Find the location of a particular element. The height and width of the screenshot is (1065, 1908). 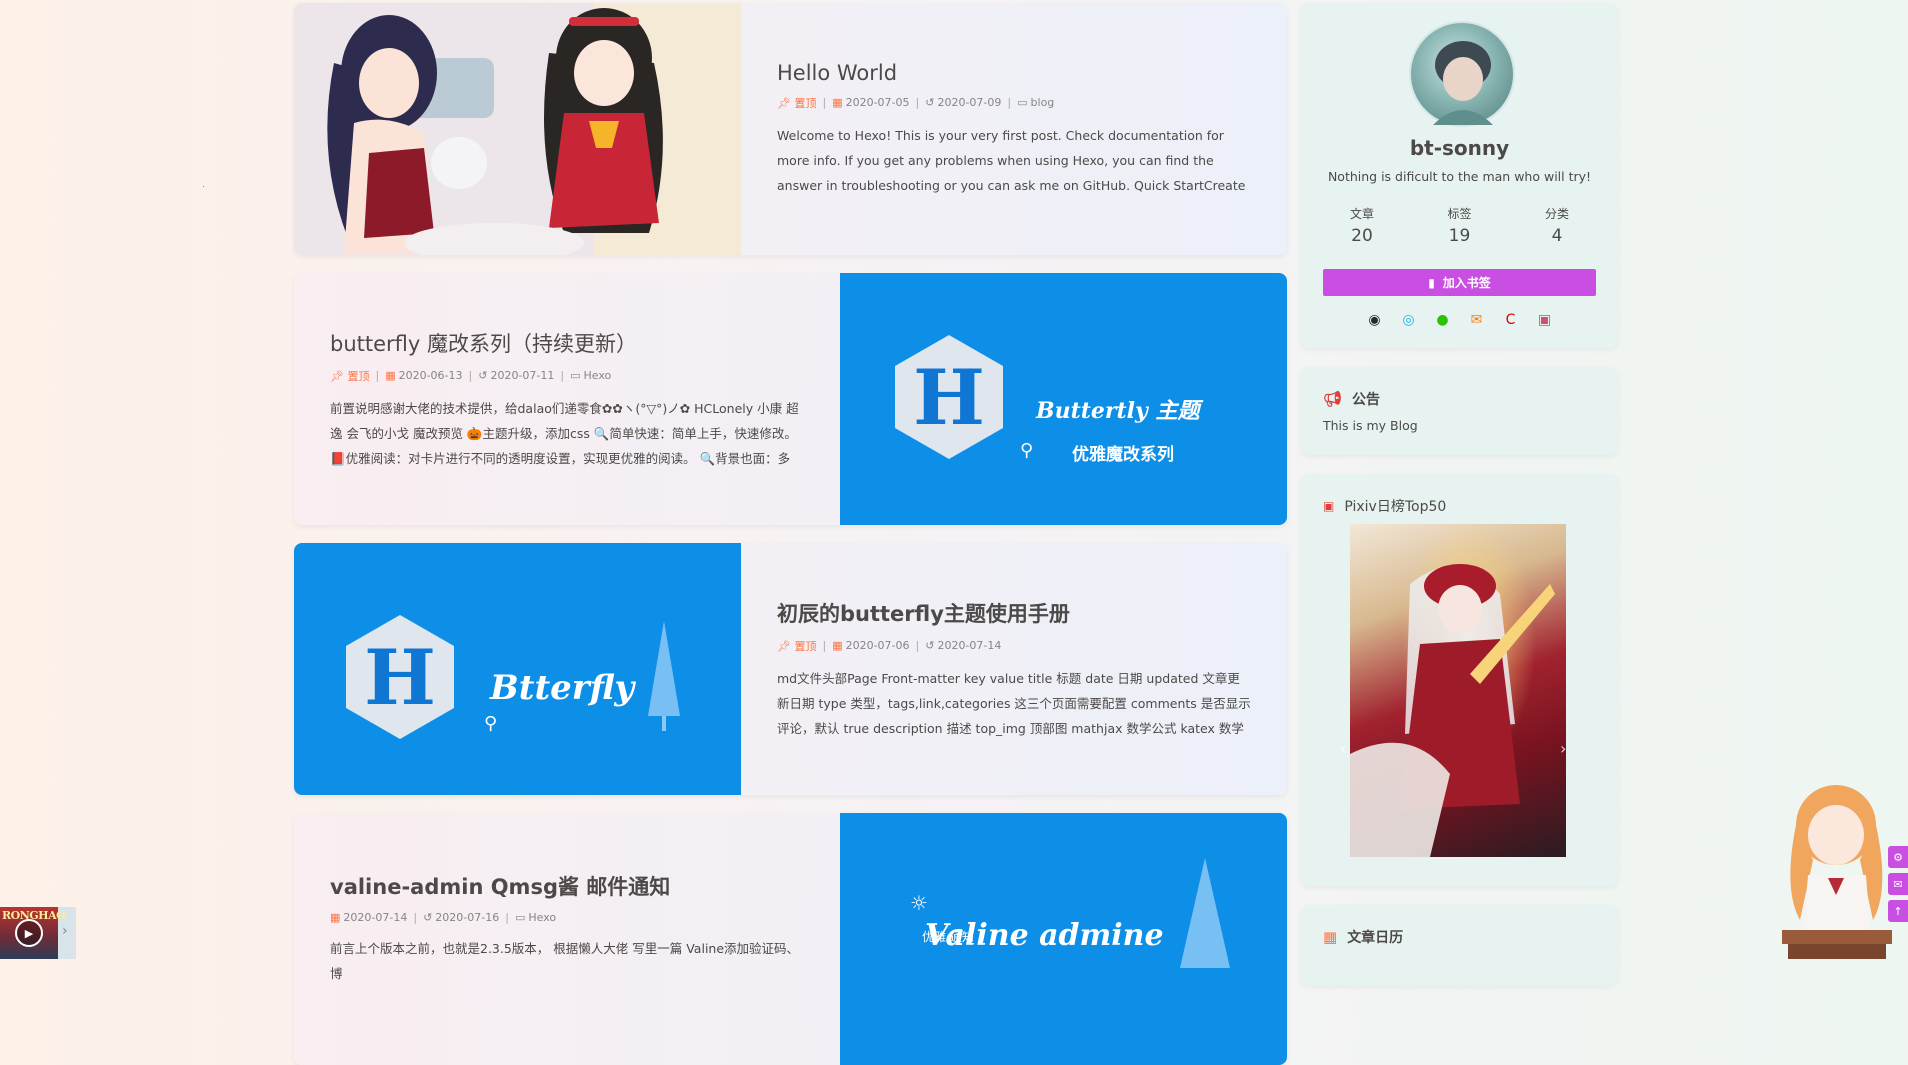

pixiv-ranking-image: ‹ › is located at coordinates (1453, 690).